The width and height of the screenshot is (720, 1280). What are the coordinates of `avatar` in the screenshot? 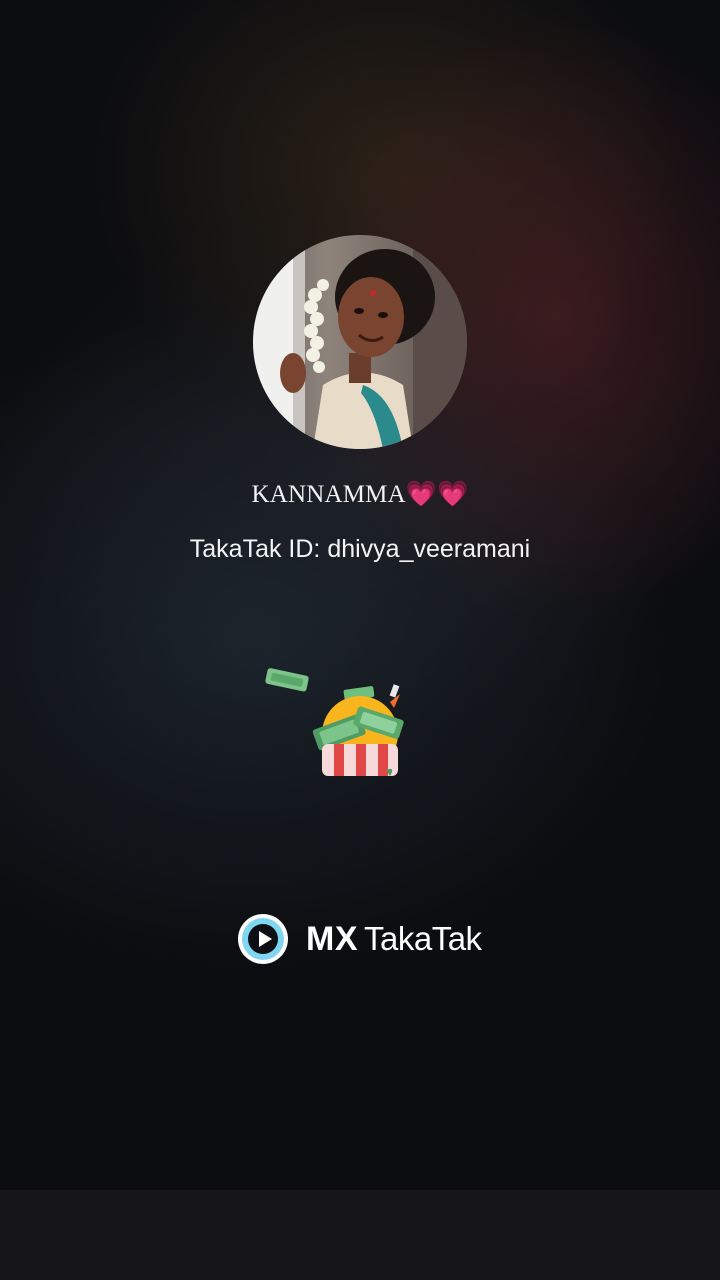 It's located at (360, 342).